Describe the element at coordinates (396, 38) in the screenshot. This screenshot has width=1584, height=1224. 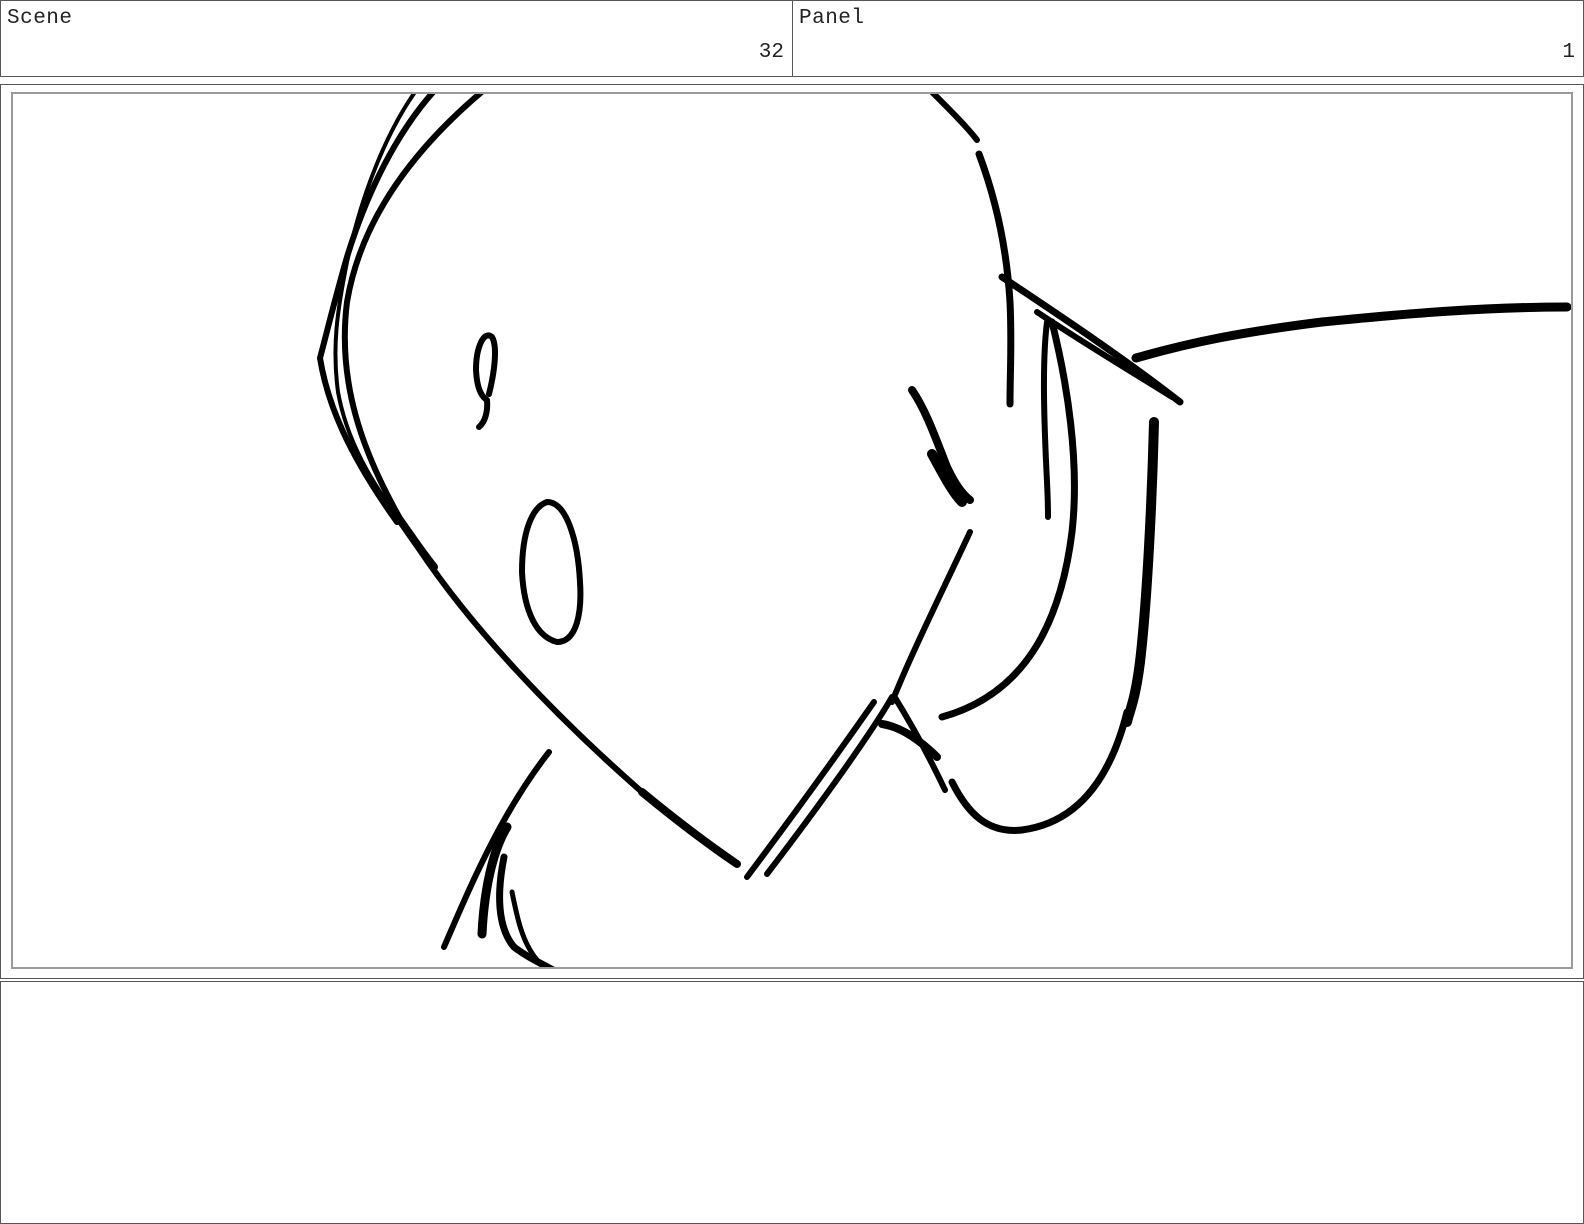
I see `scene-cell: Scene 32` at that location.